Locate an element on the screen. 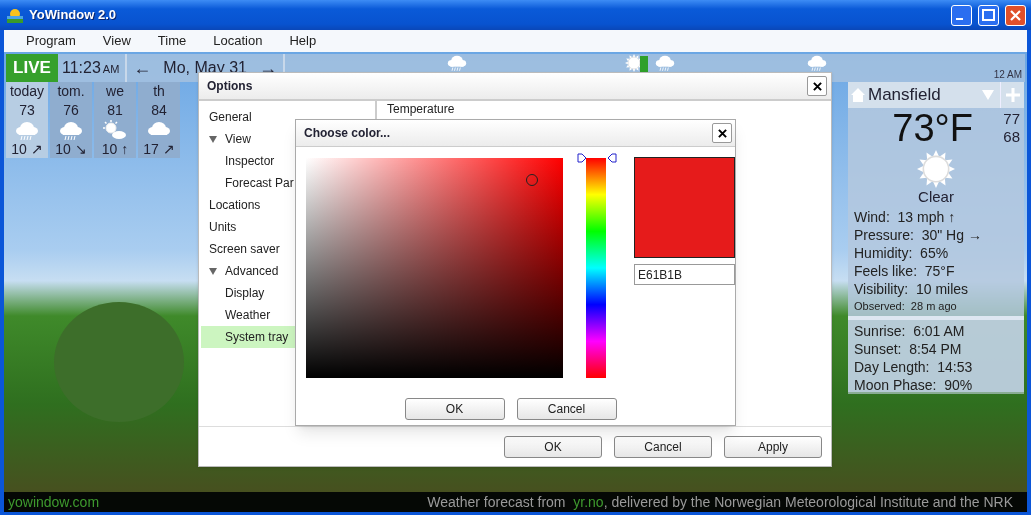  menu-item: Help is located at coordinates (303, 41).